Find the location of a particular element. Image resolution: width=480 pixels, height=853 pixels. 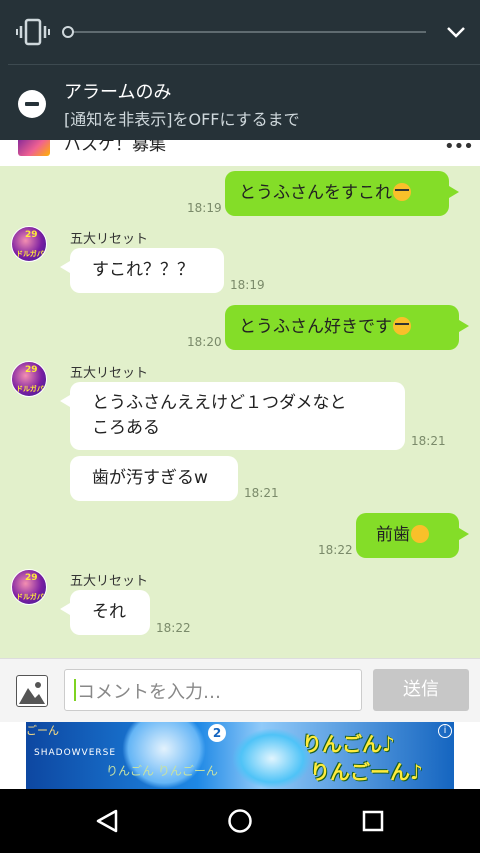

my-message-bubble: とうふさんをすこれ is located at coordinates (337, 193).